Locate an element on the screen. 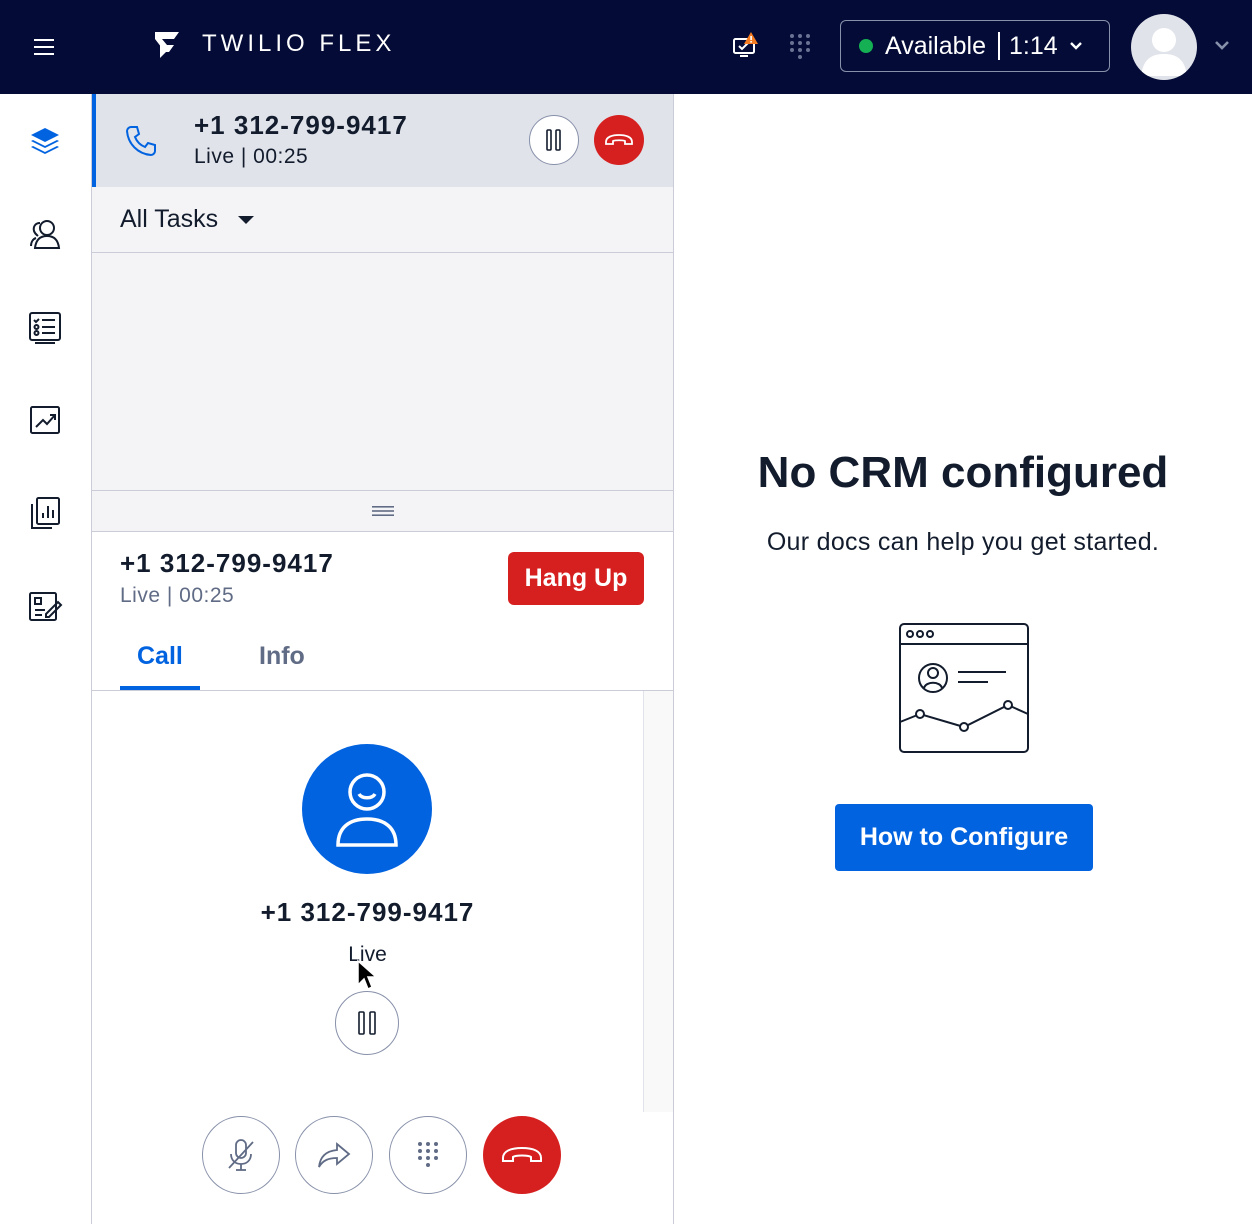  transfer-button is located at coordinates (334, 1155).